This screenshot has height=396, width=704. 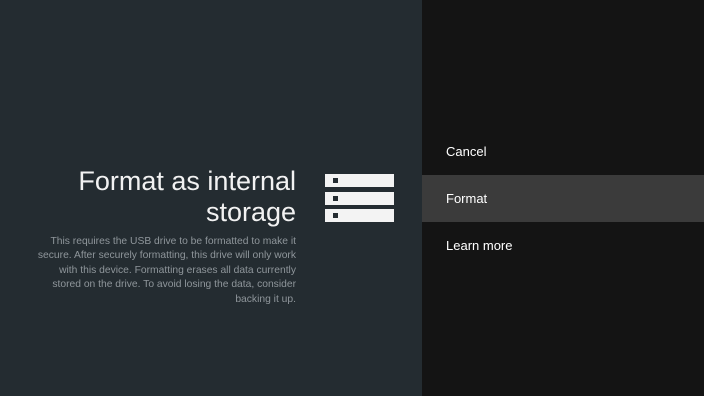 I want to click on dialog-title-line-1: Format as internal, so click(x=187, y=181).